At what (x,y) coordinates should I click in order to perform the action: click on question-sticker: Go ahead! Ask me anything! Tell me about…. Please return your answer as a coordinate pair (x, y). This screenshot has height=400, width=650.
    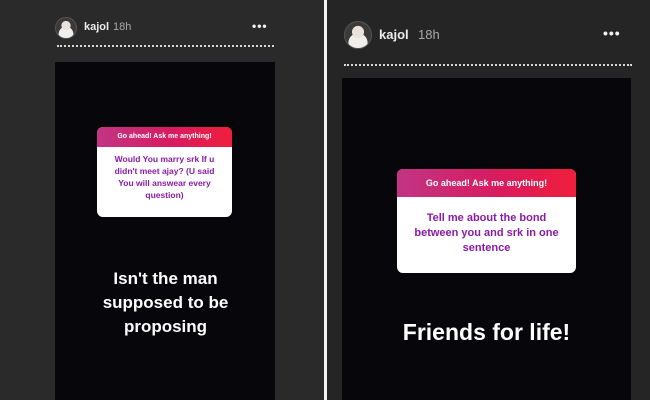
    Looking at the image, I should click on (486, 221).